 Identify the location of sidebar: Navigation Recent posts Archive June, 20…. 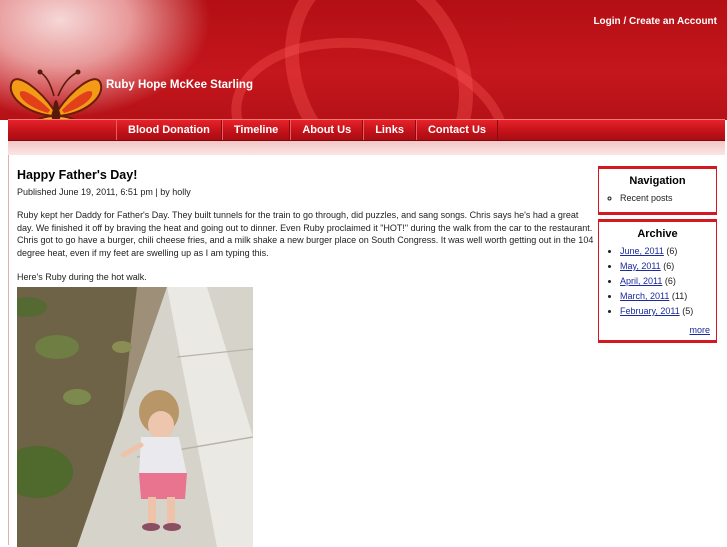
(657, 256).